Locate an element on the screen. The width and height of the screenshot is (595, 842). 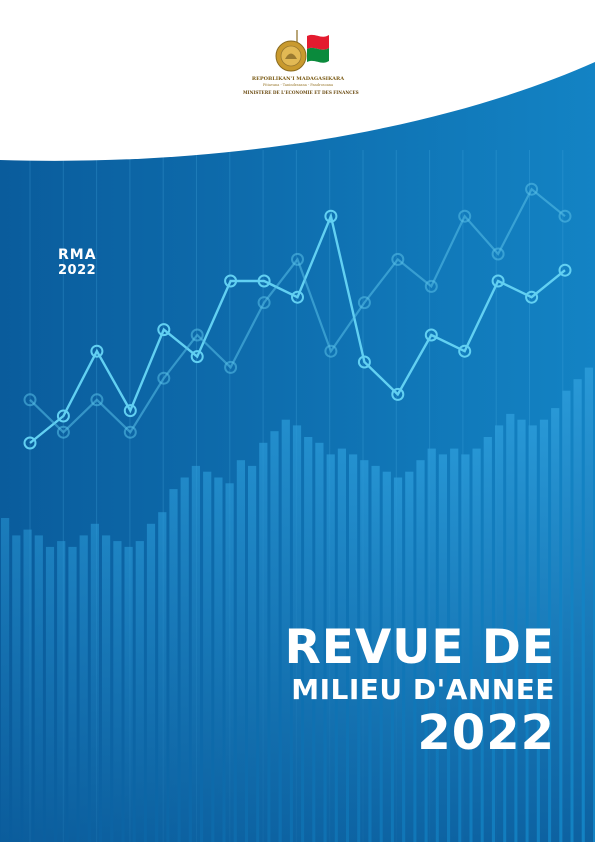
rma-badge: RMA 2022 is located at coordinates (77, 263).